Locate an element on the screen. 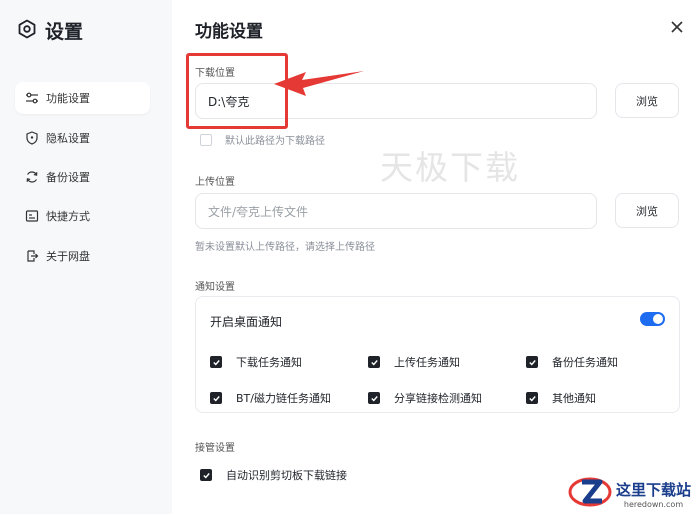 The height and width of the screenshot is (515, 700). upload-path-placeholder: 文件/夸克上传文件 is located at coordinates (258, 211).